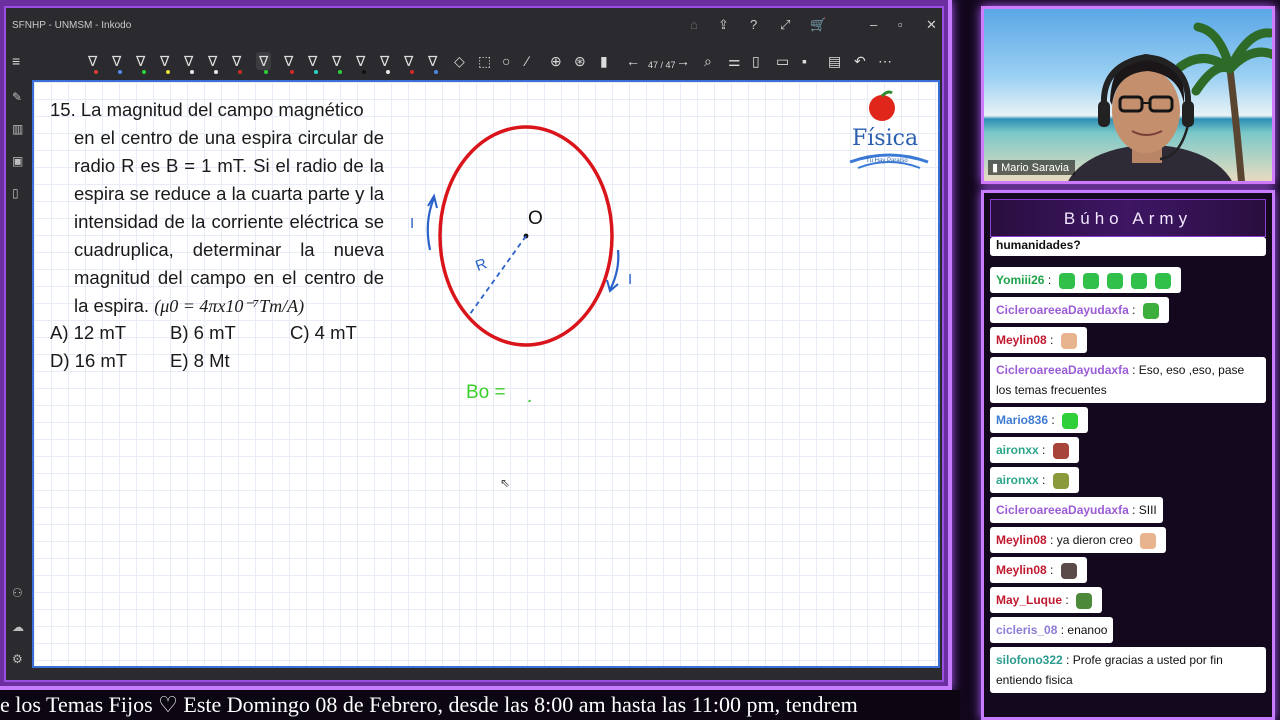  I want to click on chat-header: Búho Army, so click(1128, 218).